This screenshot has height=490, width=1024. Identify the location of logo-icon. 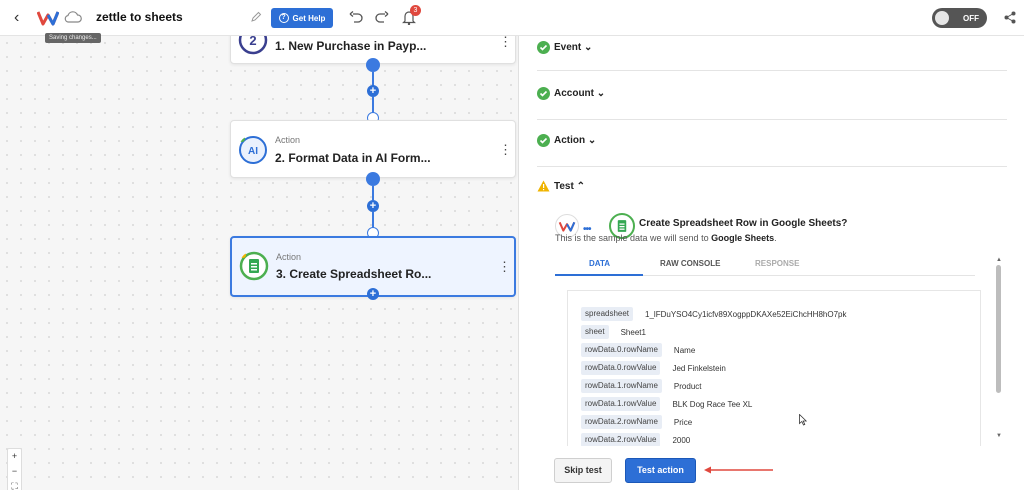
(48, 18).